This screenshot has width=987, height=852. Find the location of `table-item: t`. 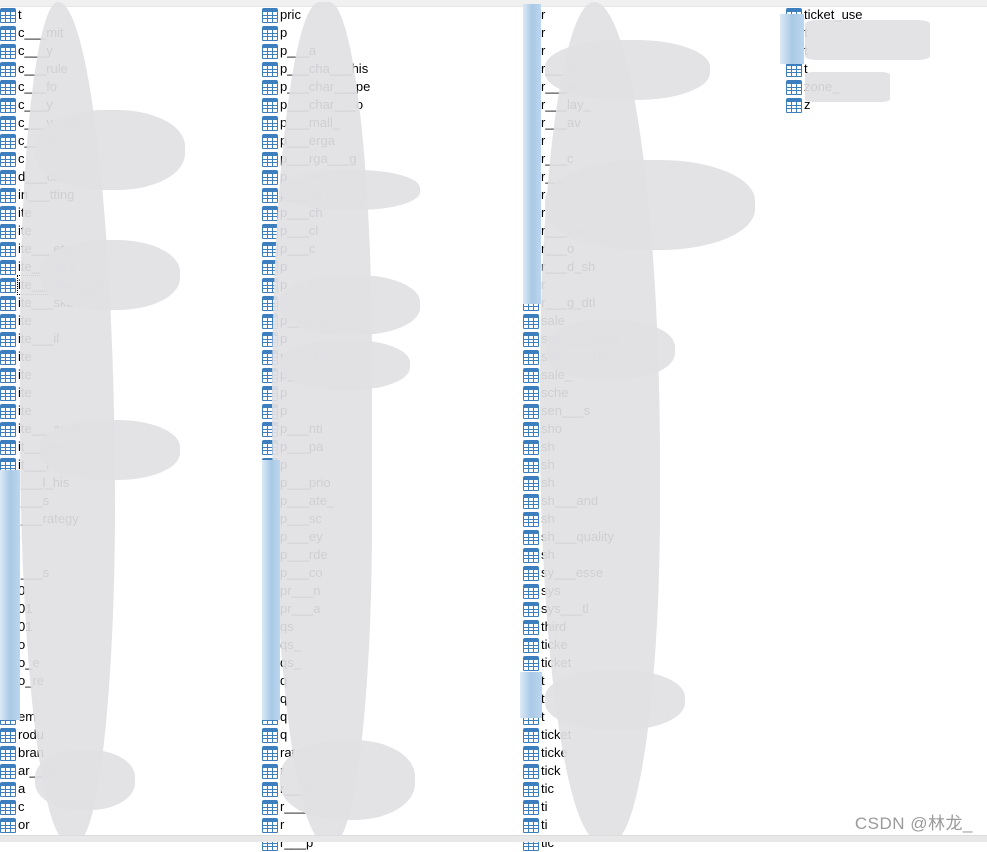

table-item: t is located at coordinates (11, 15).